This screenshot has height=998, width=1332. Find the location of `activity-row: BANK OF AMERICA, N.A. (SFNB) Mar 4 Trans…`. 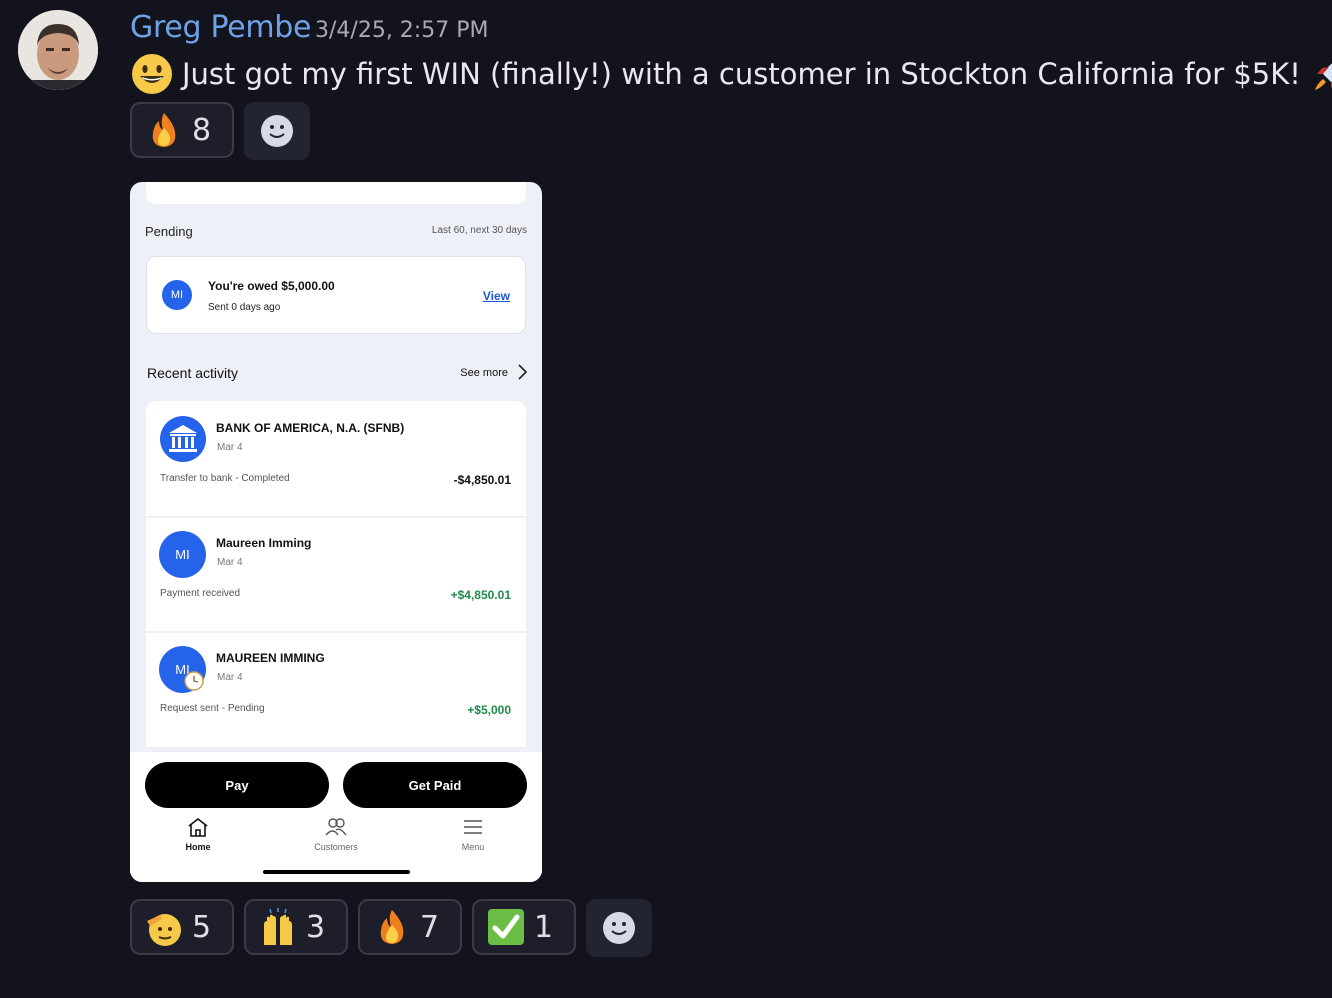

activity-row: BANK OF AMERICA, N.A. (SFNB) Mar 4 Trans… is located at coordinates (336, 459).